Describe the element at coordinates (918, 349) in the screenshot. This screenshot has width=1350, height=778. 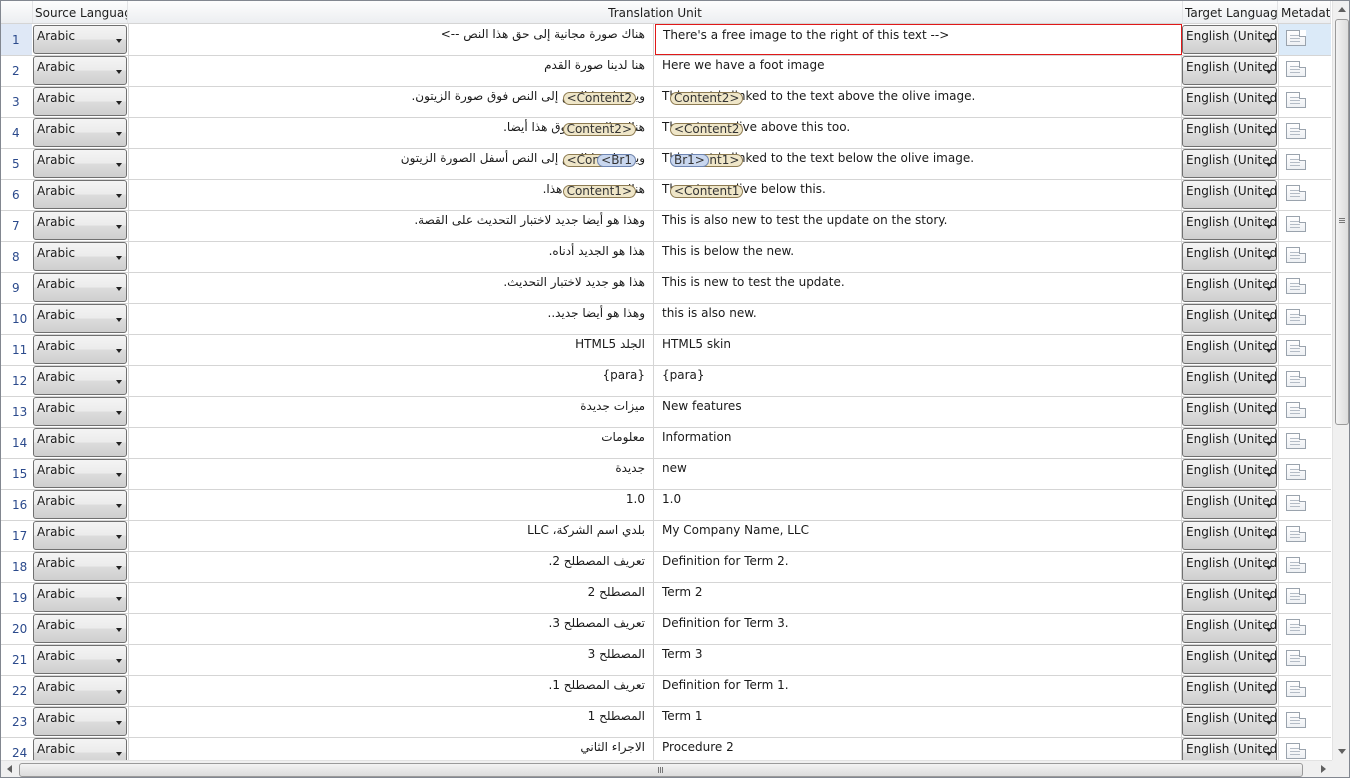
I see `target-text-cell: HTML5 skin` at that location.